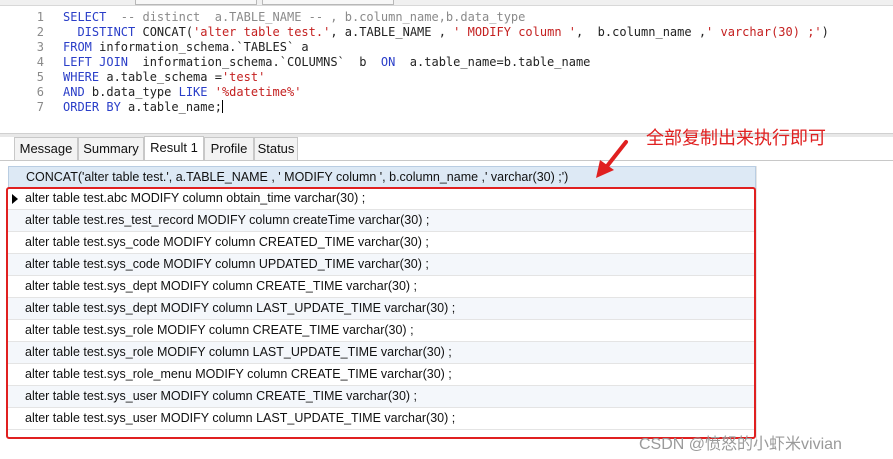 Image resolution: width=893 pixels, height=459 pixels. Describe the element at coordinates (103, 32) in the screenshot. I see `code-token: DISTINCT` at that location.